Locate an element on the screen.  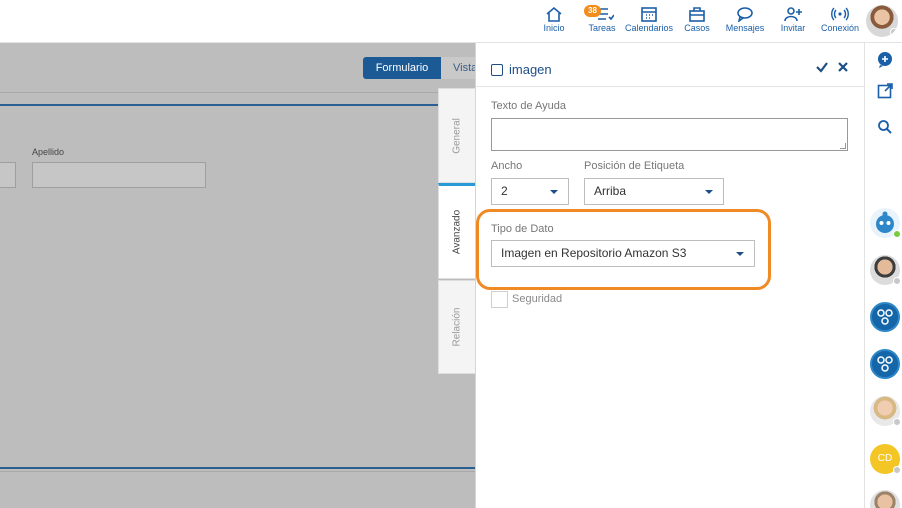
seguridad-label: Seguridad is located at coordinates (537, 299).